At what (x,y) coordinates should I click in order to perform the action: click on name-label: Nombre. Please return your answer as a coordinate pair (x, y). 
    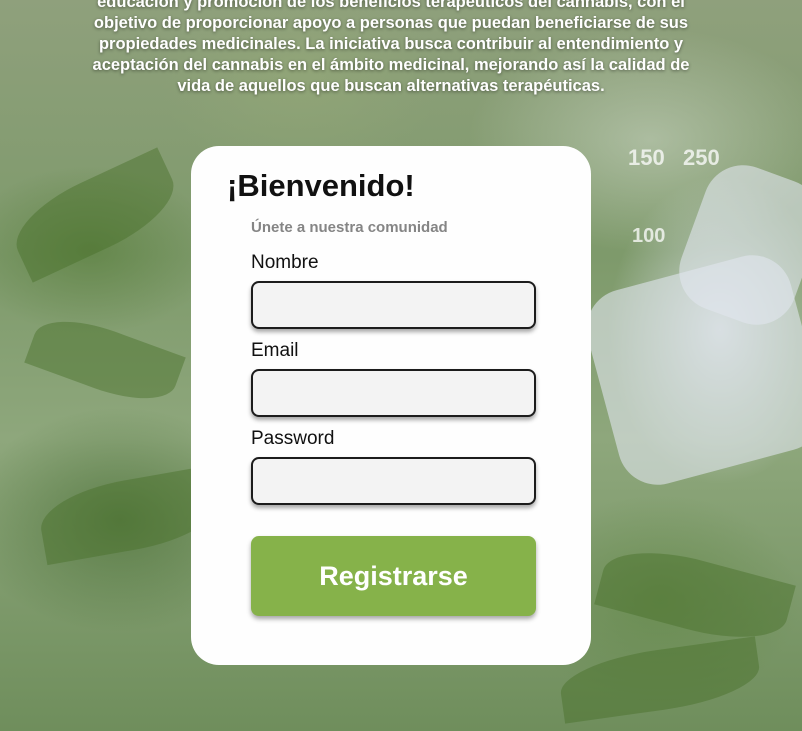
    Looking at the image, I should click on (285, 262).